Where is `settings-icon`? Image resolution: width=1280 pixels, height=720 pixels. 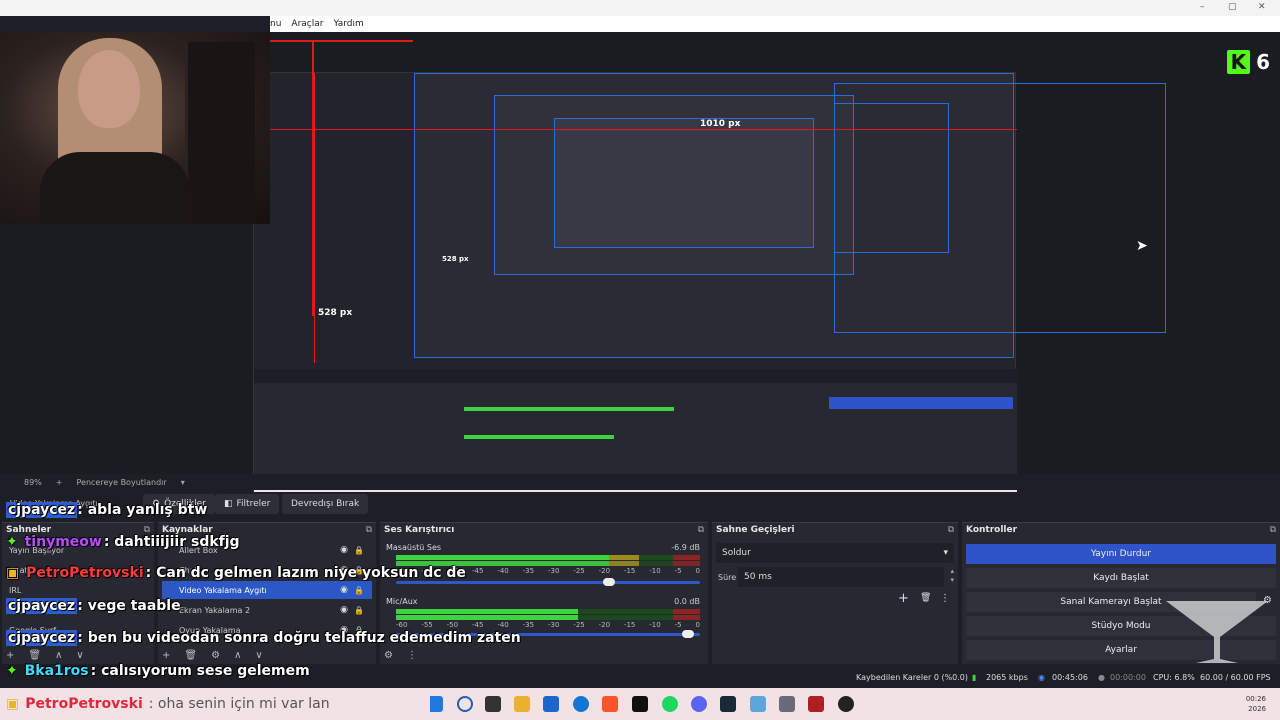 settings-icon is located at coordinates (787, 704).